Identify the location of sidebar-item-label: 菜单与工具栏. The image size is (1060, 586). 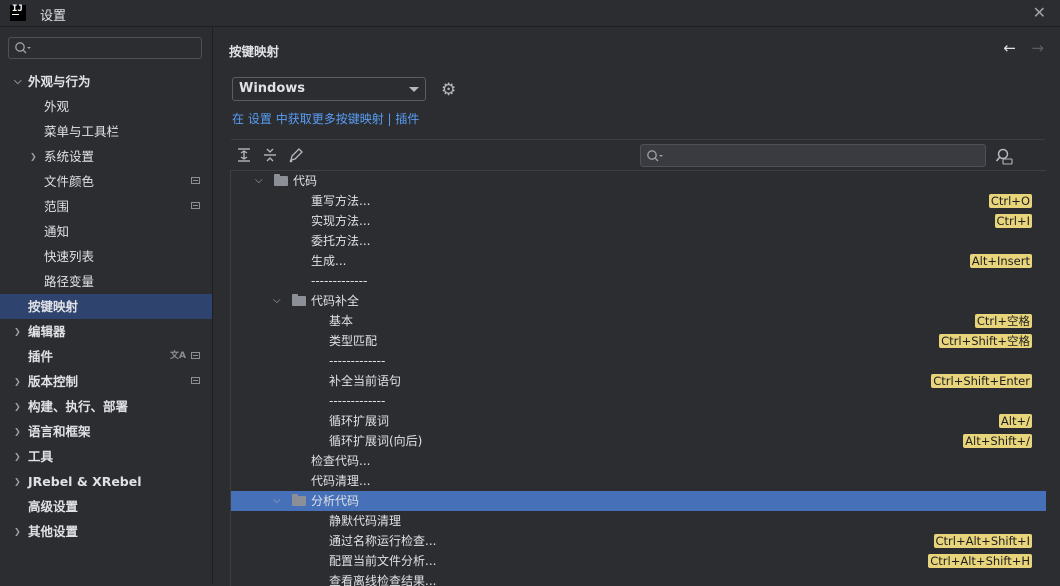
(82, 131).